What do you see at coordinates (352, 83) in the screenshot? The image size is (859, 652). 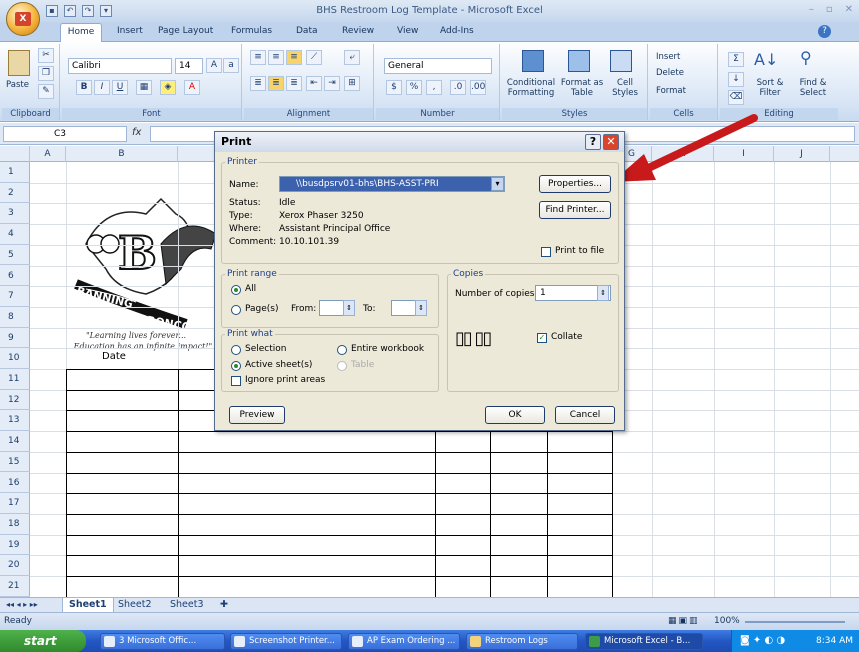 I see `merge-center-icon: ⊞` at bounding box center [352, 83].